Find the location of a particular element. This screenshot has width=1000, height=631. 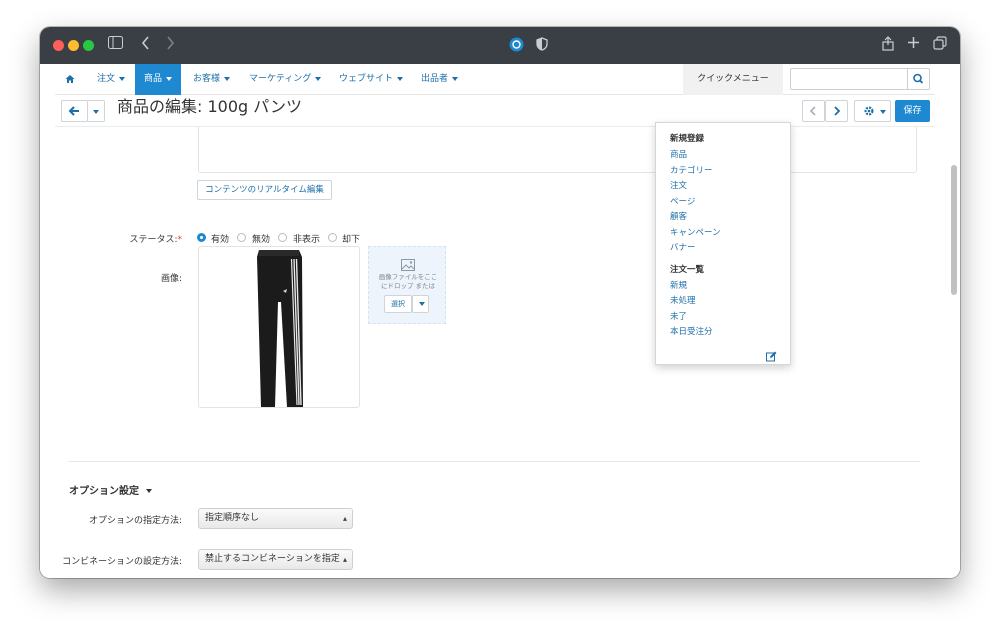

close-window-button is located at coordinates (58, 45).